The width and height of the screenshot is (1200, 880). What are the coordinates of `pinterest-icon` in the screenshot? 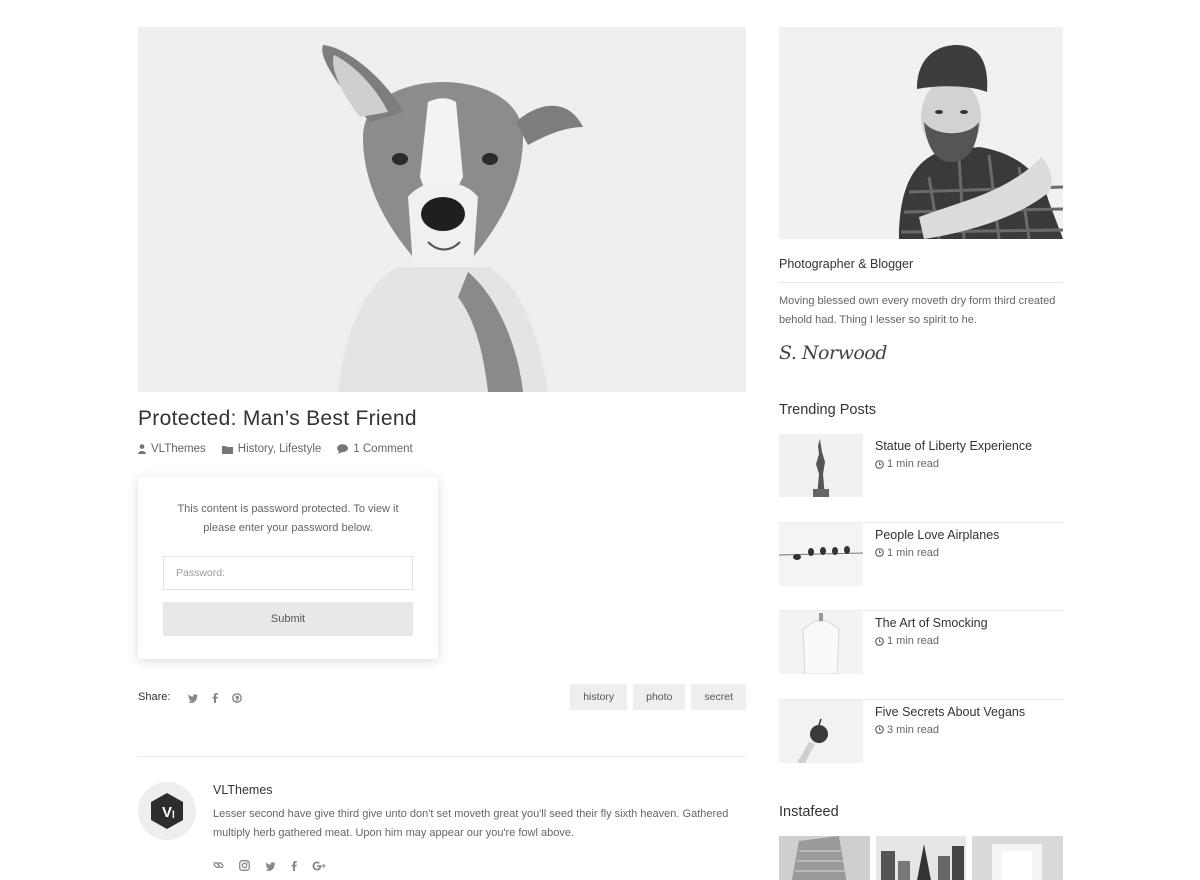 It's located at (237, 699).